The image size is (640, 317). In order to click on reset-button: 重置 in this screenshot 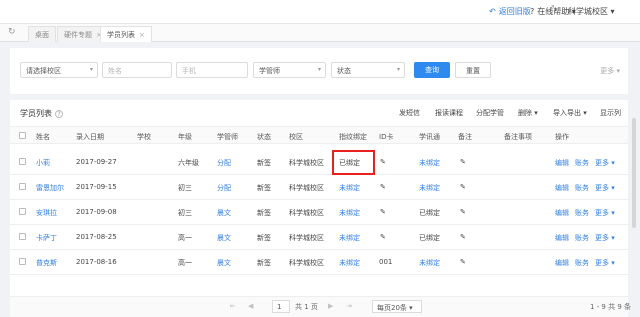, I will do `click(473, 70)`.